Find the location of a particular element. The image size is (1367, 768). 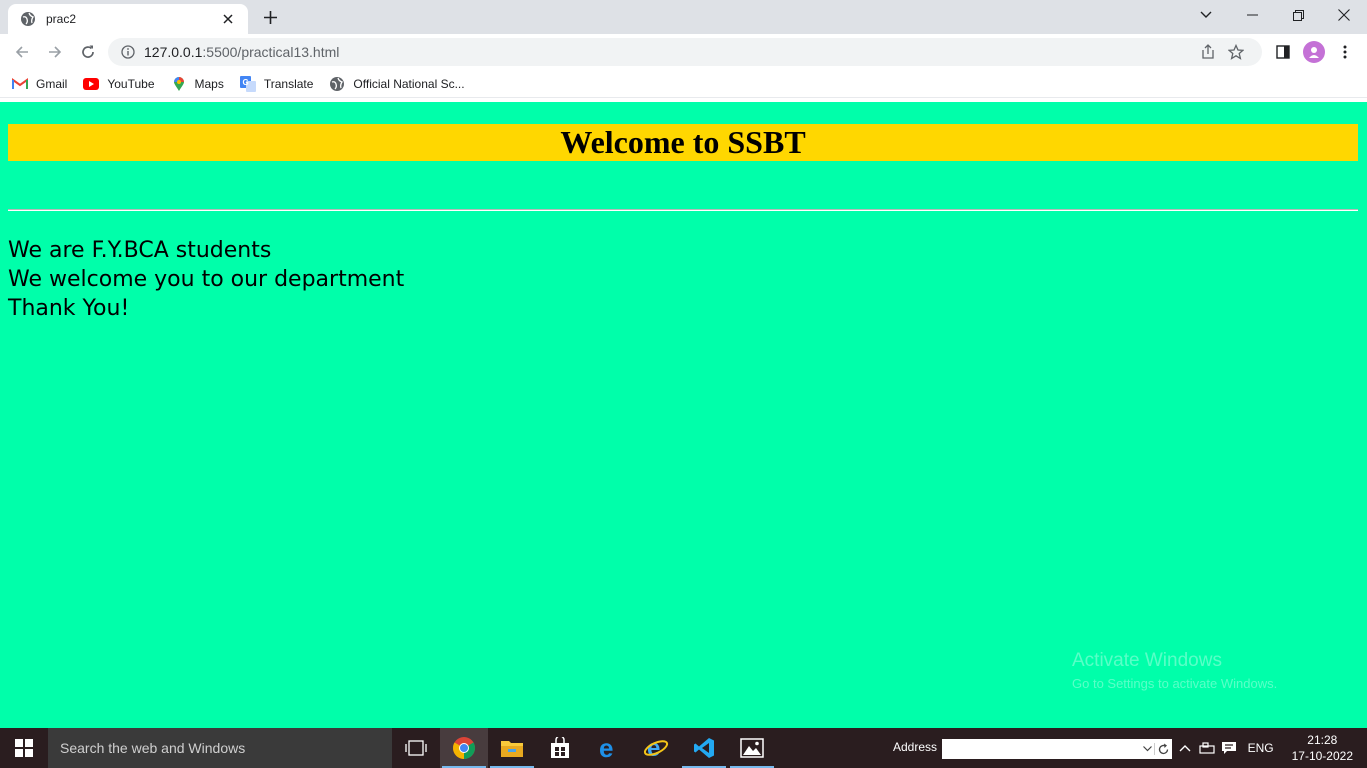

show-hidden-icons-chevron-icon is located at coordinates (1185, 748).